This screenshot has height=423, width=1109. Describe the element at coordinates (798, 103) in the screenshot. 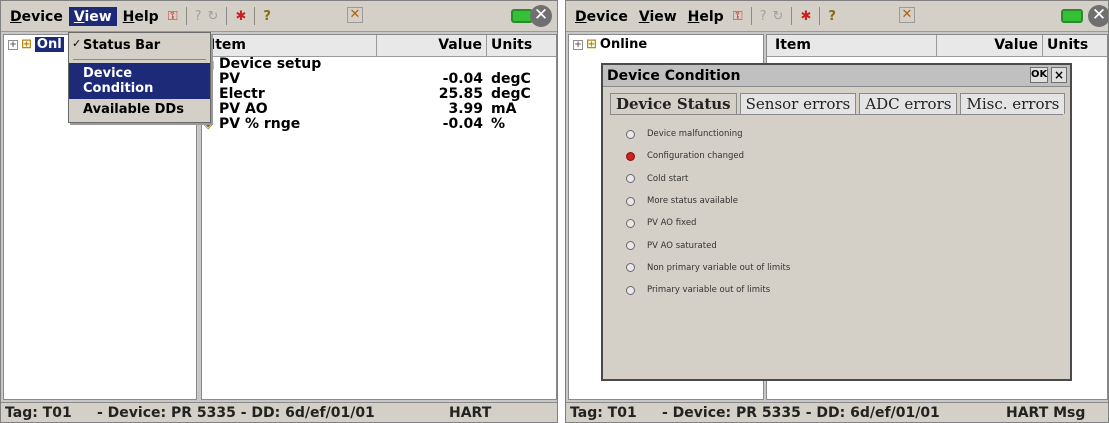

I see `tab-sensor-errors: Sensor errors` at that location.